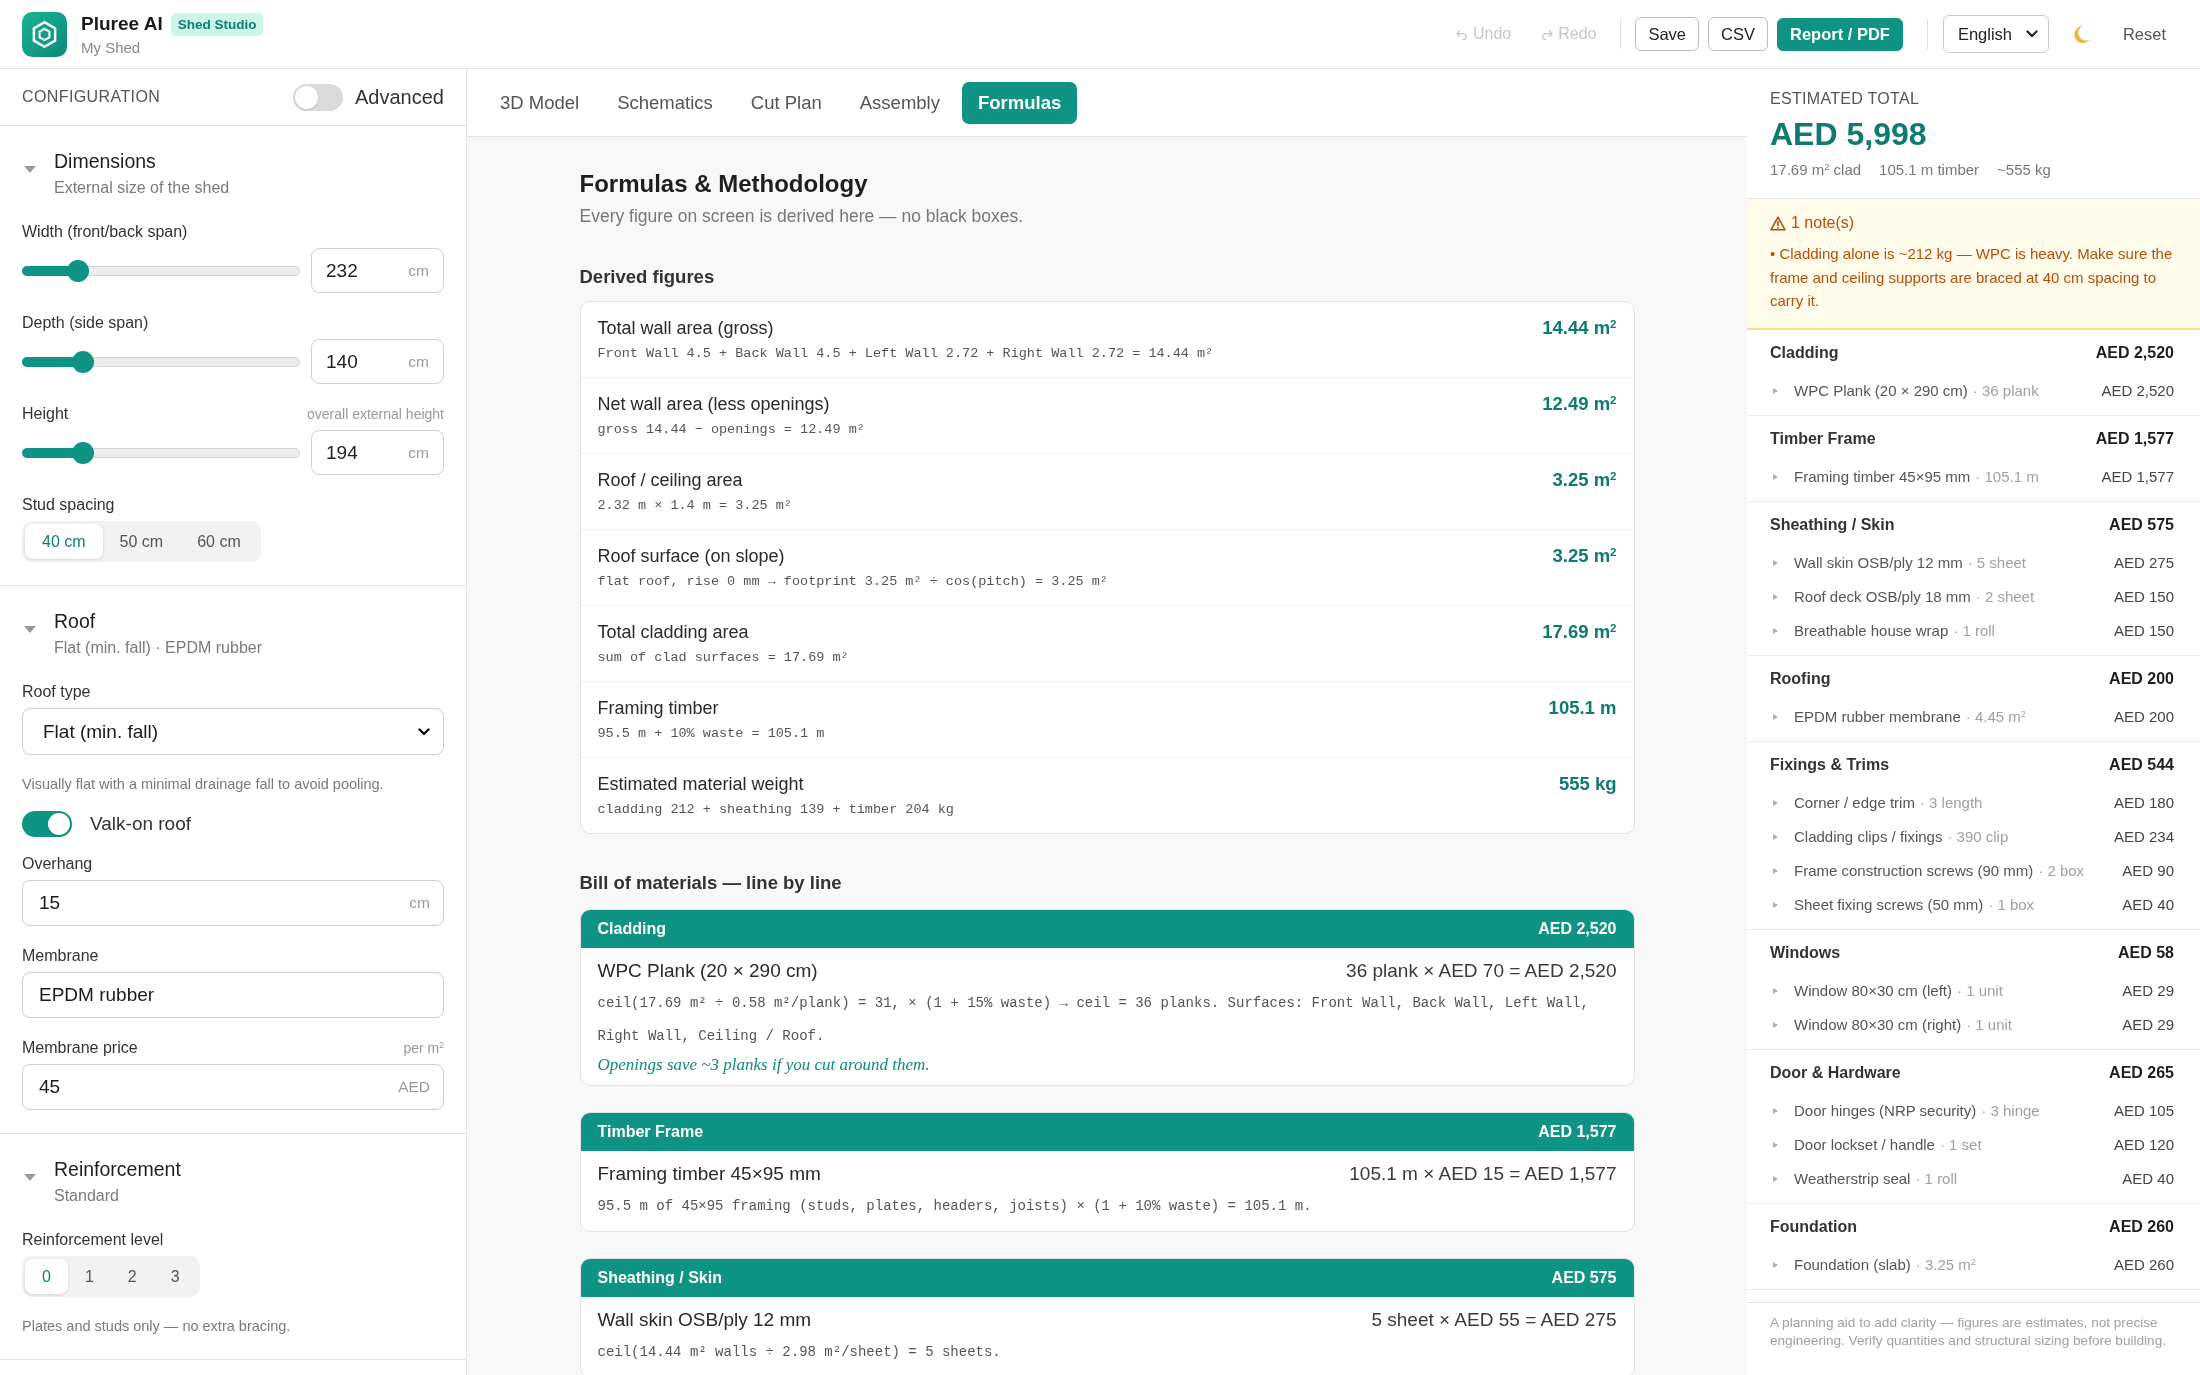 The height and width of the screenshot is (1375, 2200). Describe the element at coordinates (1547, 34) in the screenshot. I see `redo-icon` at that location.